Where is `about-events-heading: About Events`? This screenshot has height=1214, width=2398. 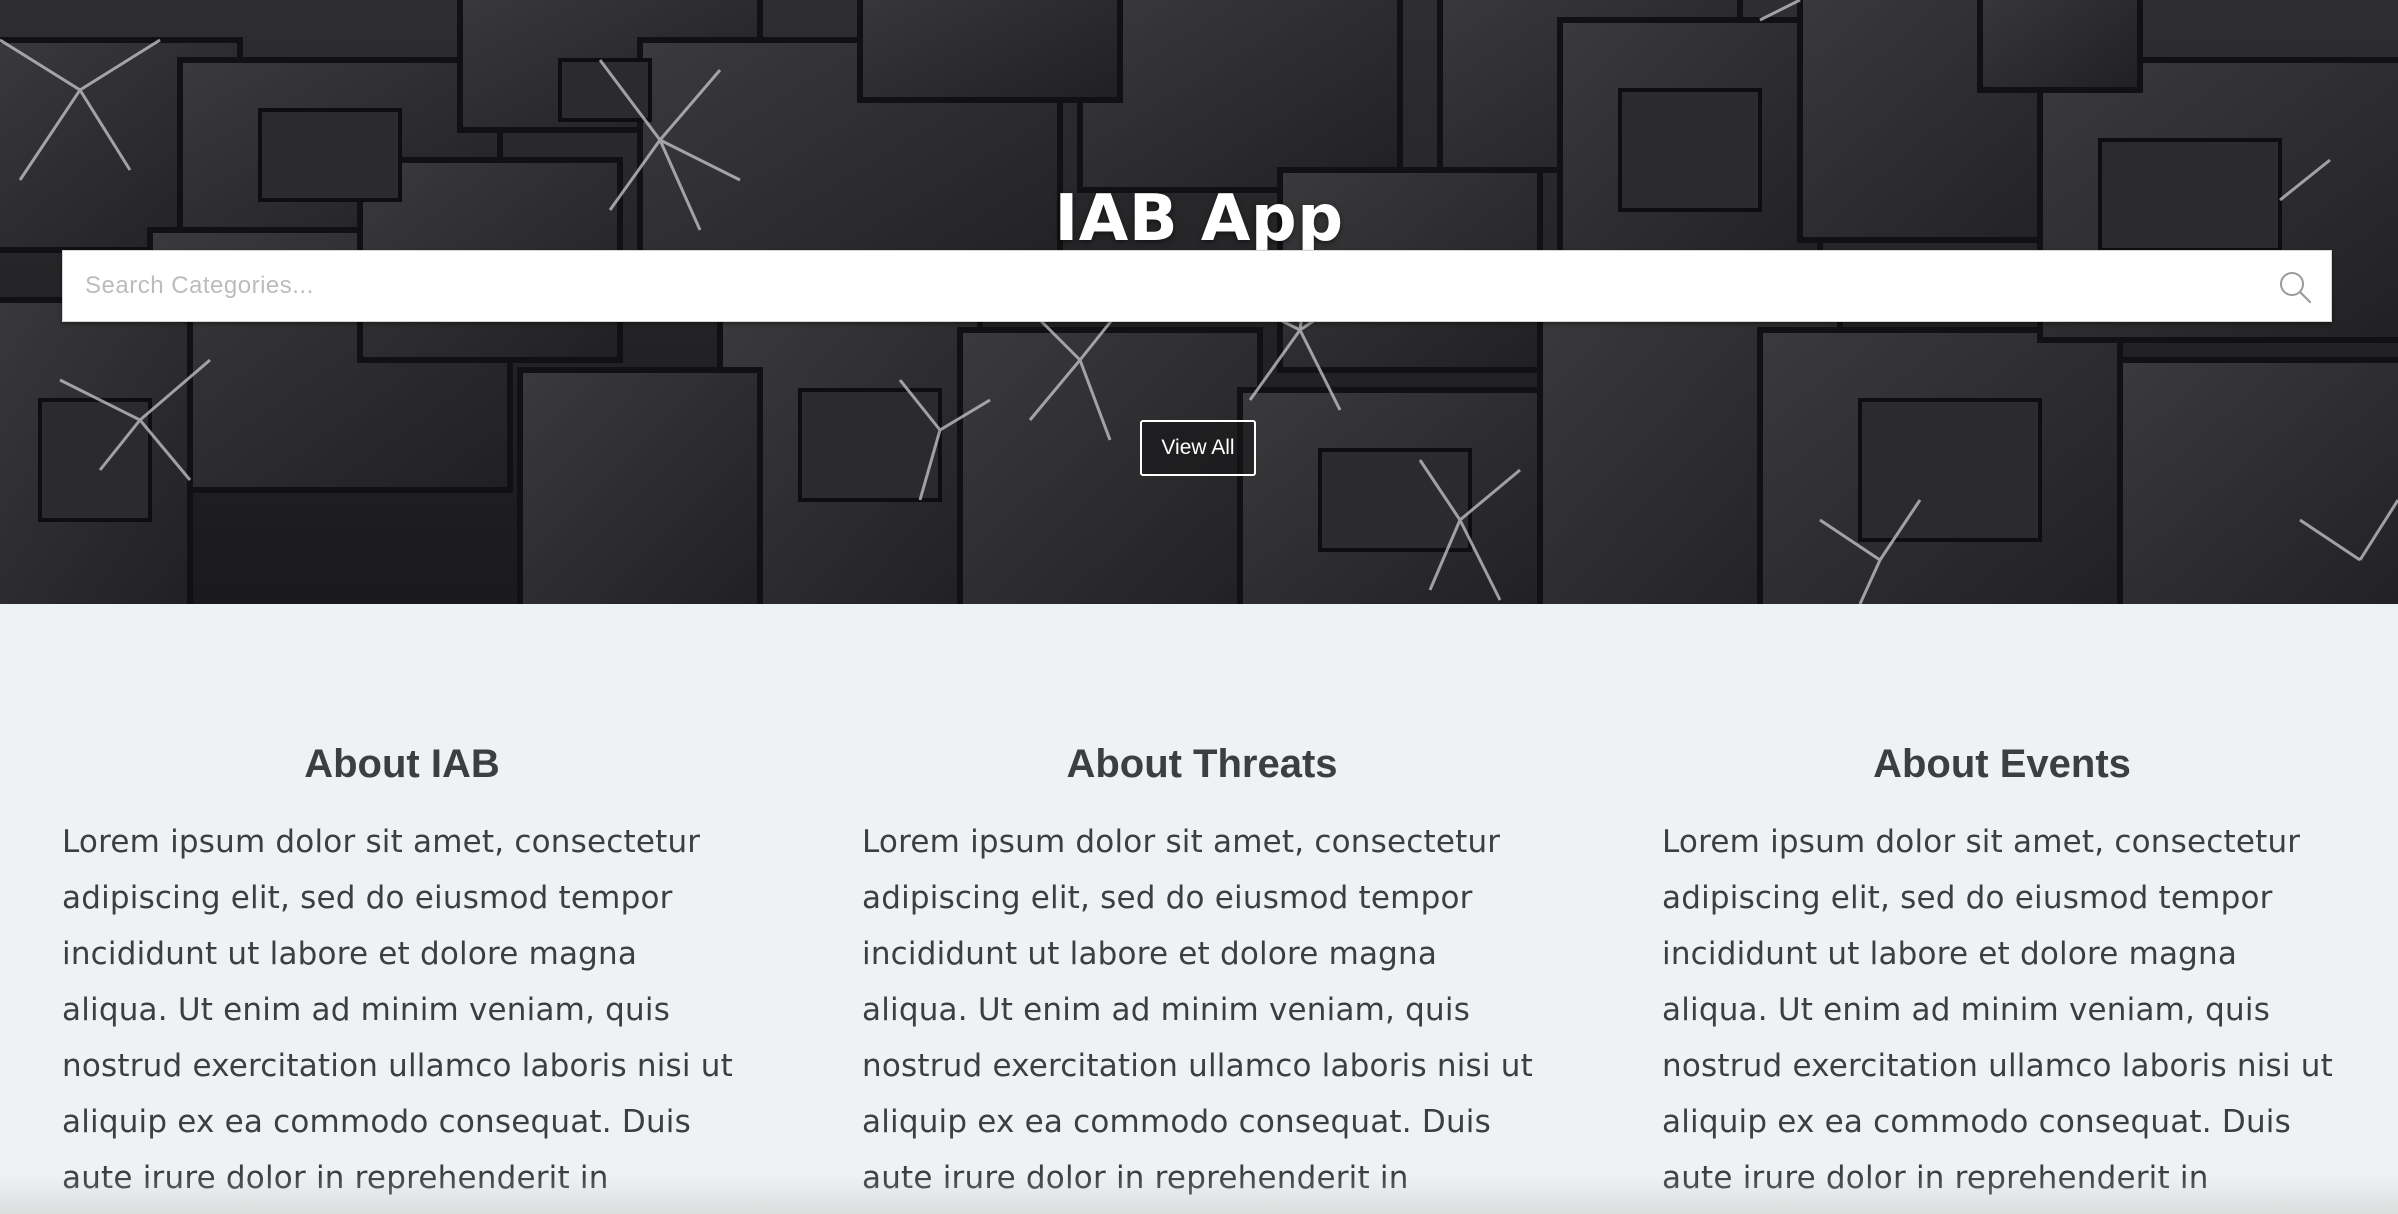
about-events-heading: About Events is located at coordinates (2002, 764).